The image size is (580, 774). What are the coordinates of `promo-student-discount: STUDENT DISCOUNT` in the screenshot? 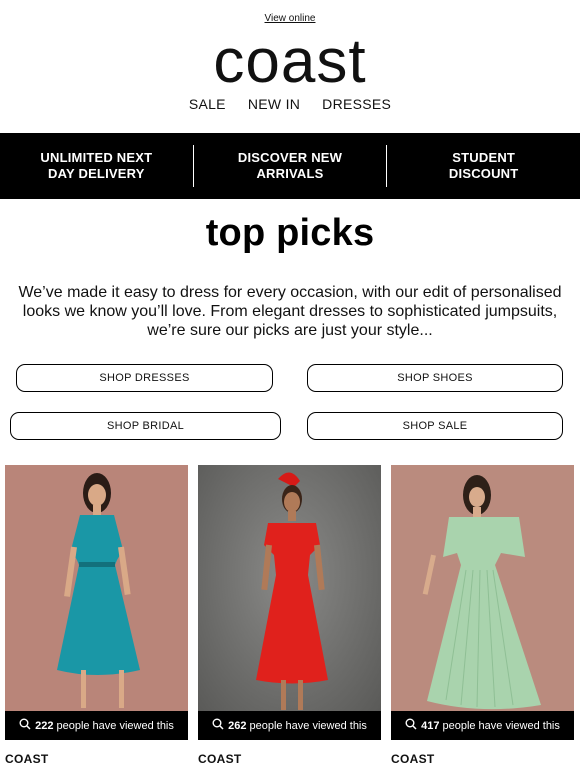 It's located at (483, 166).